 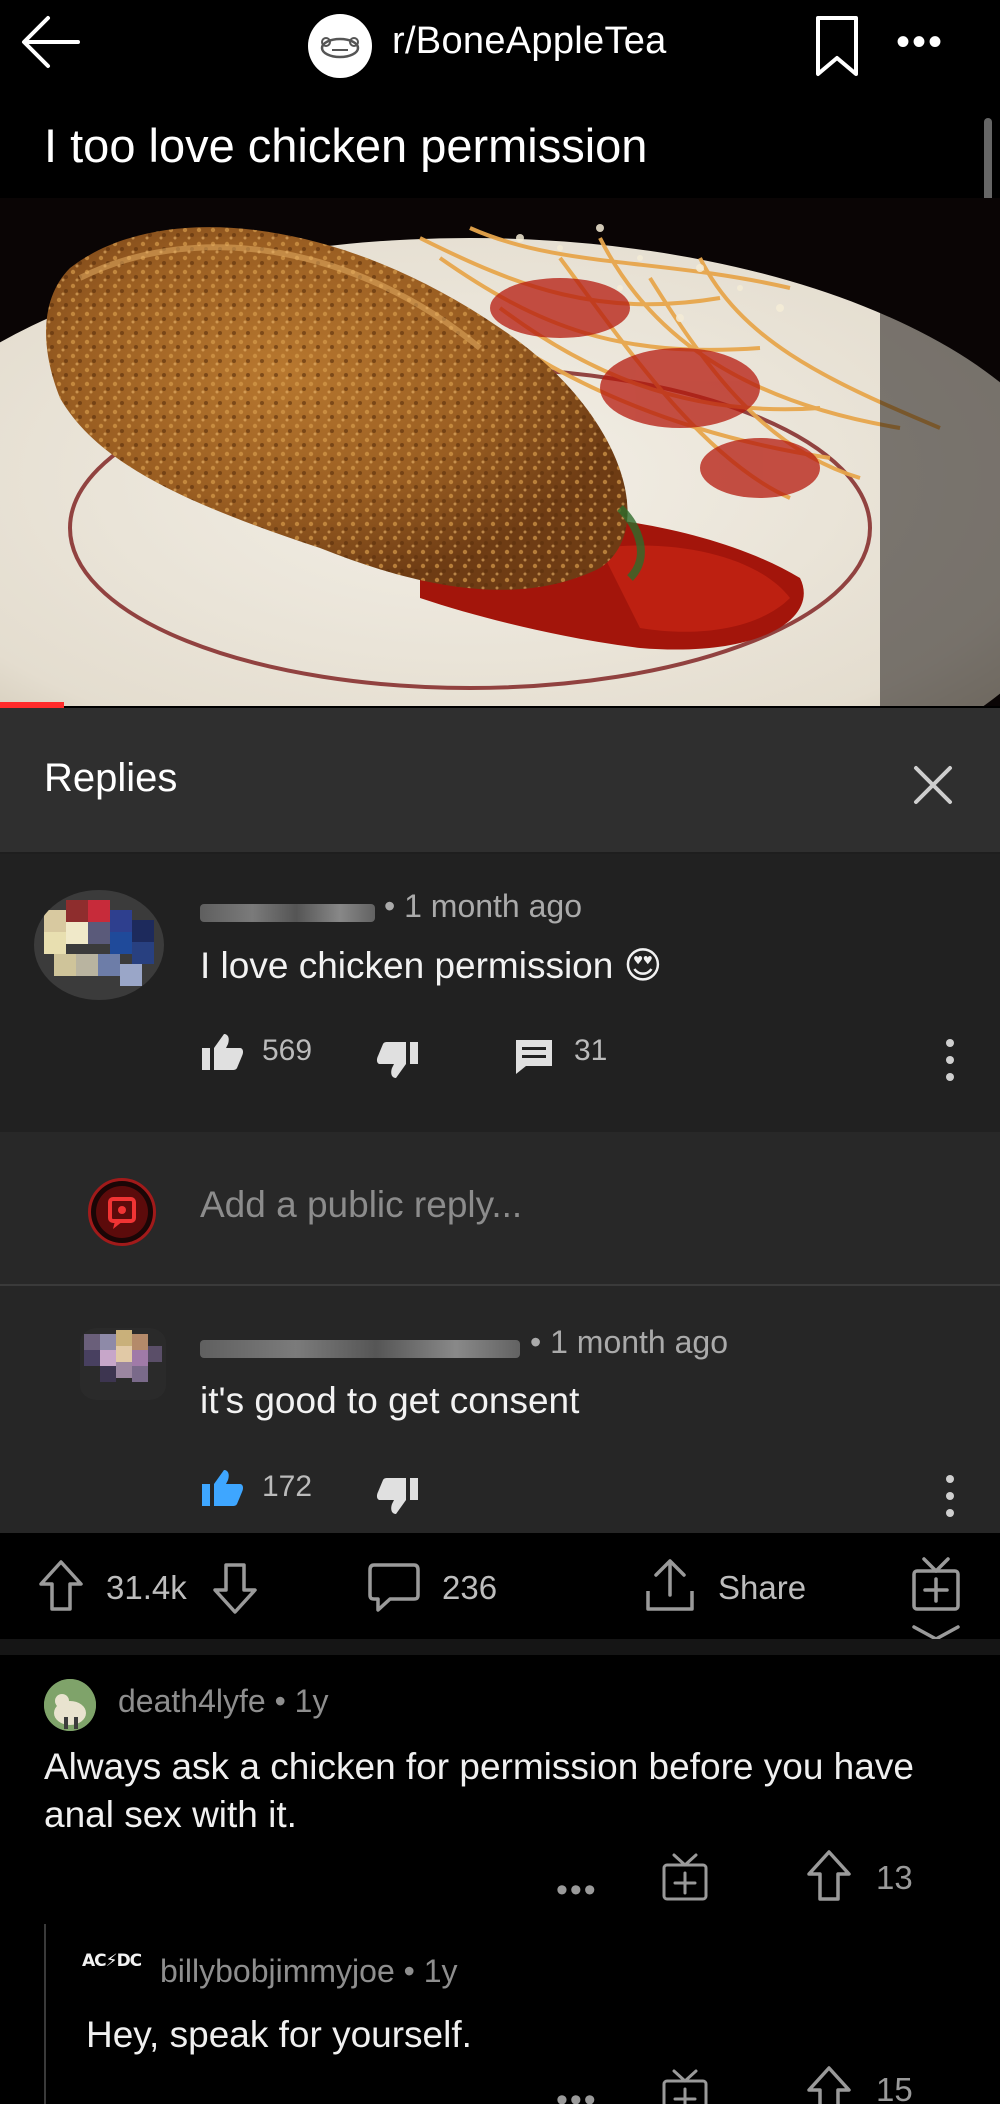 I want to click on downvote-icon, so click(x=235, y=1588).